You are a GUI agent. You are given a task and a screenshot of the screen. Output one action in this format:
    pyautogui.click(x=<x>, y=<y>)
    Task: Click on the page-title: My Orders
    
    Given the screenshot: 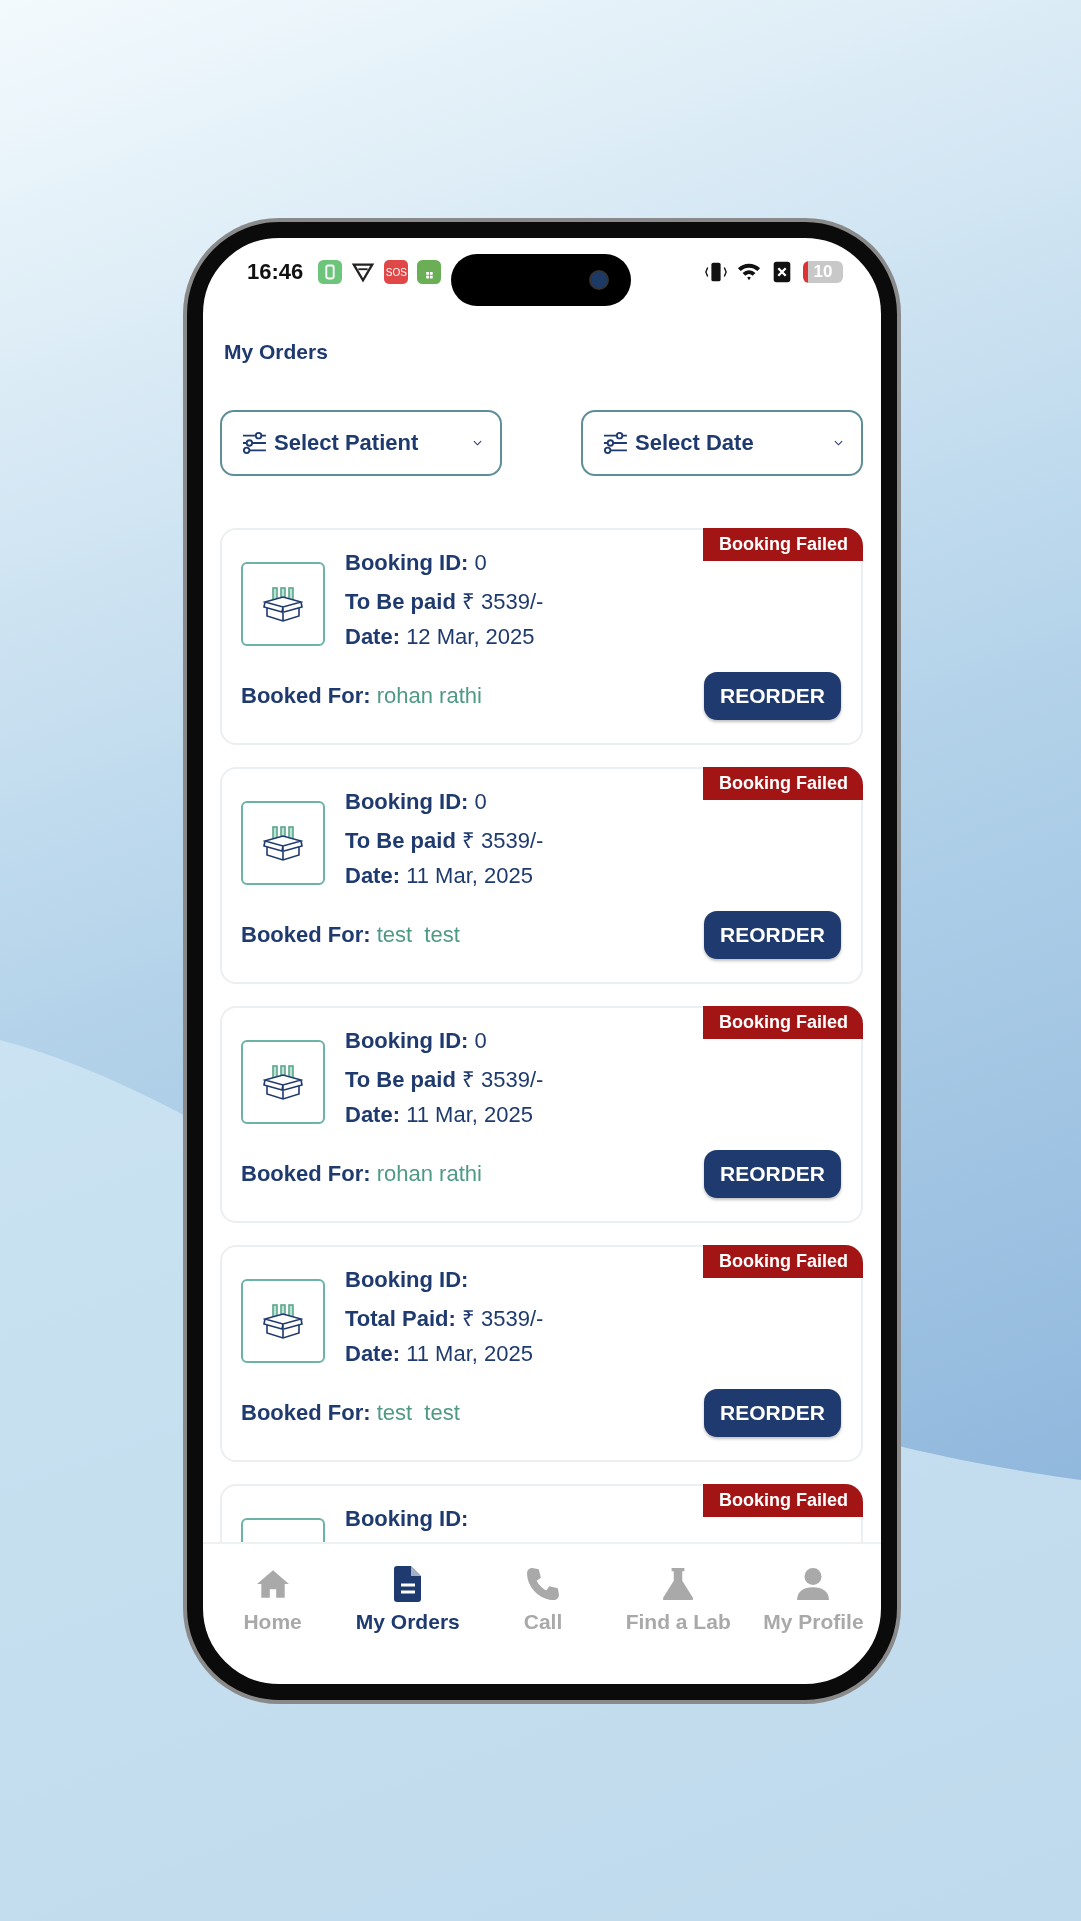 What is the action you would take?
    pyautogui.click(x=276, y=352)
    